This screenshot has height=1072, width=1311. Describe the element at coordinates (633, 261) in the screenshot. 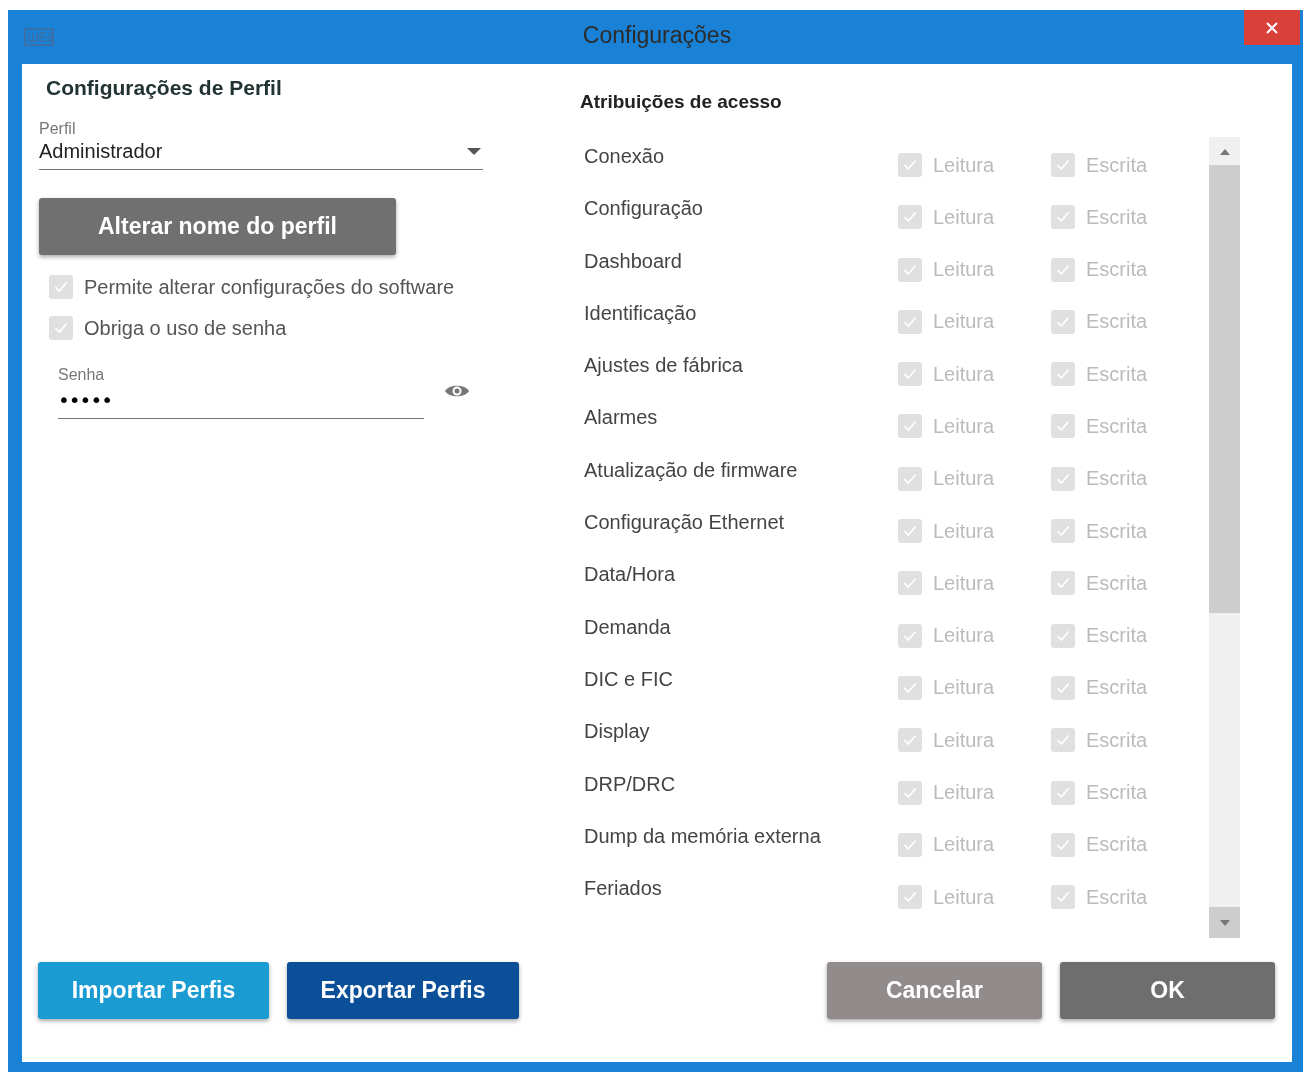

I see `permission-name: Dashboard` at that location.